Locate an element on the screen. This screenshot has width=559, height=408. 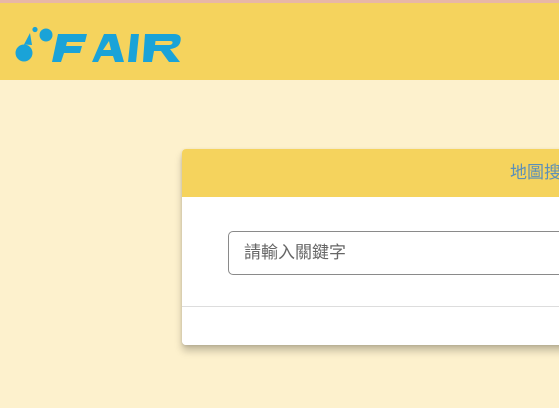
card-header: 地圖搜 is located at coordinates (370, 173).